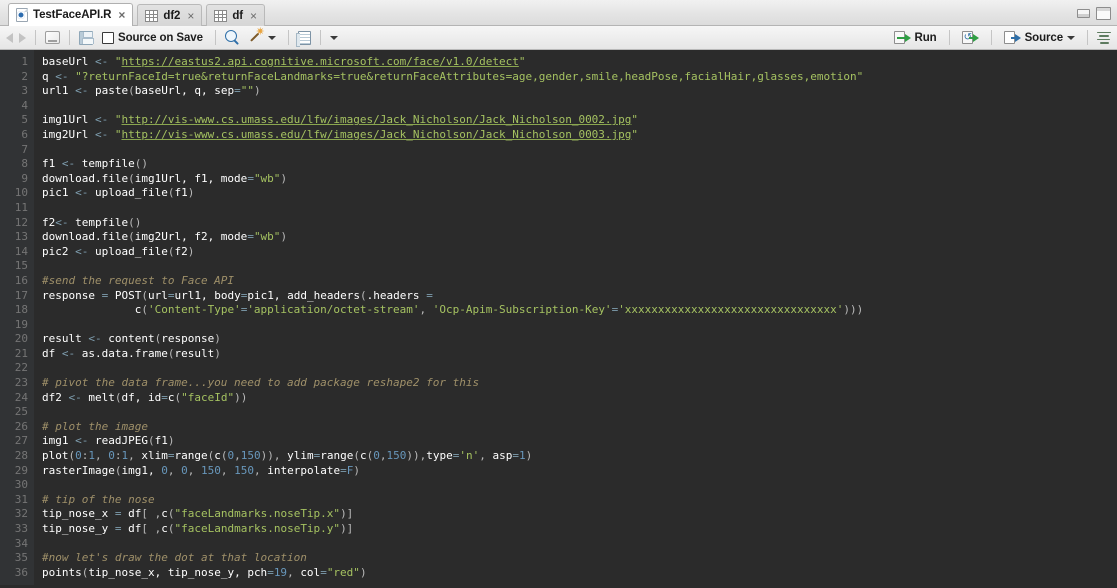  What do you see at coordinates (71, 14) in the screenshot?
I see `tab-testfaceapi-r: TestFaceAPI.R ×` at bounding box center [71, 14].